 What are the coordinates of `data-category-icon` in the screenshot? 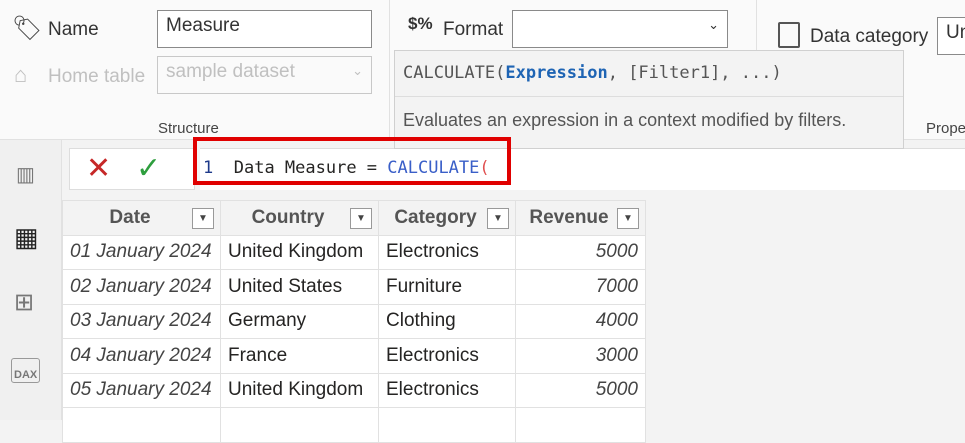 It's located at (789, 35).